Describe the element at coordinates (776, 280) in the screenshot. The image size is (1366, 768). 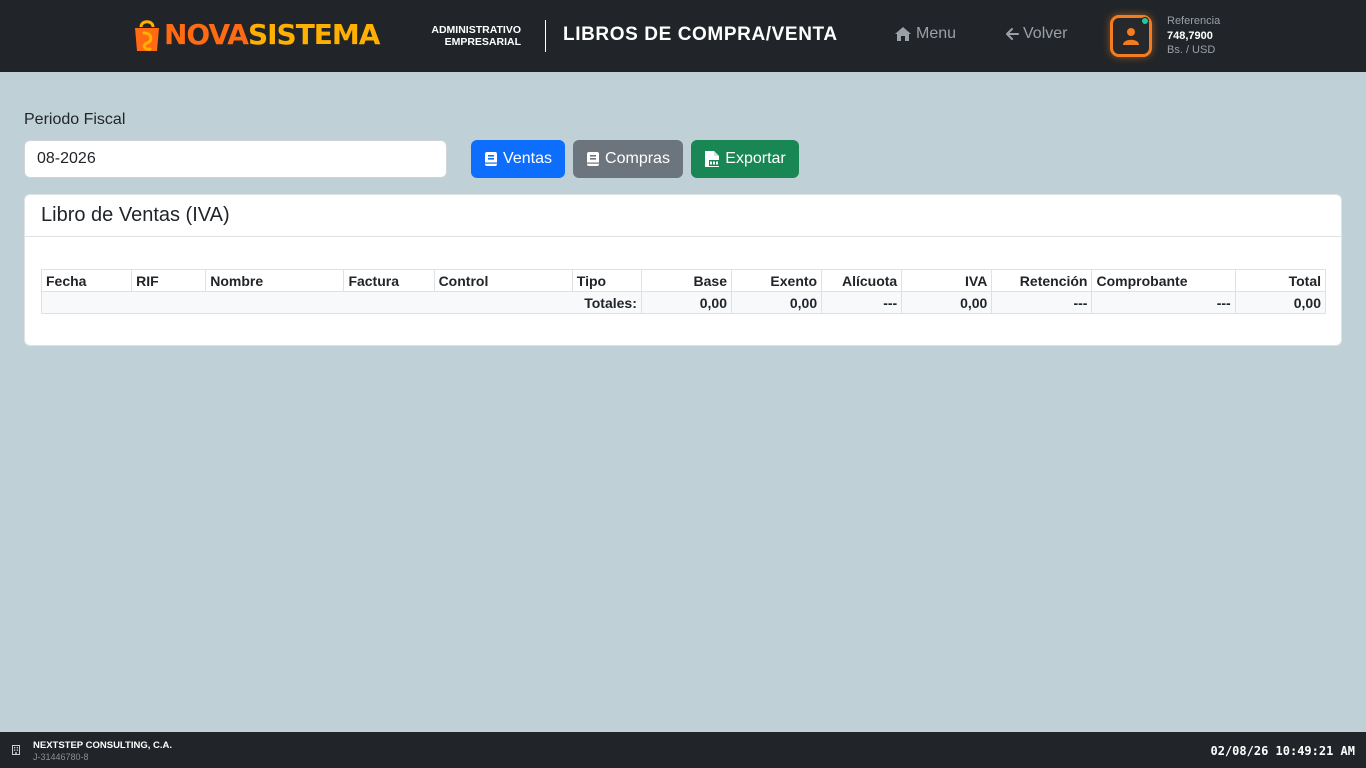
I see `column-header-exento: Exento` at that location.